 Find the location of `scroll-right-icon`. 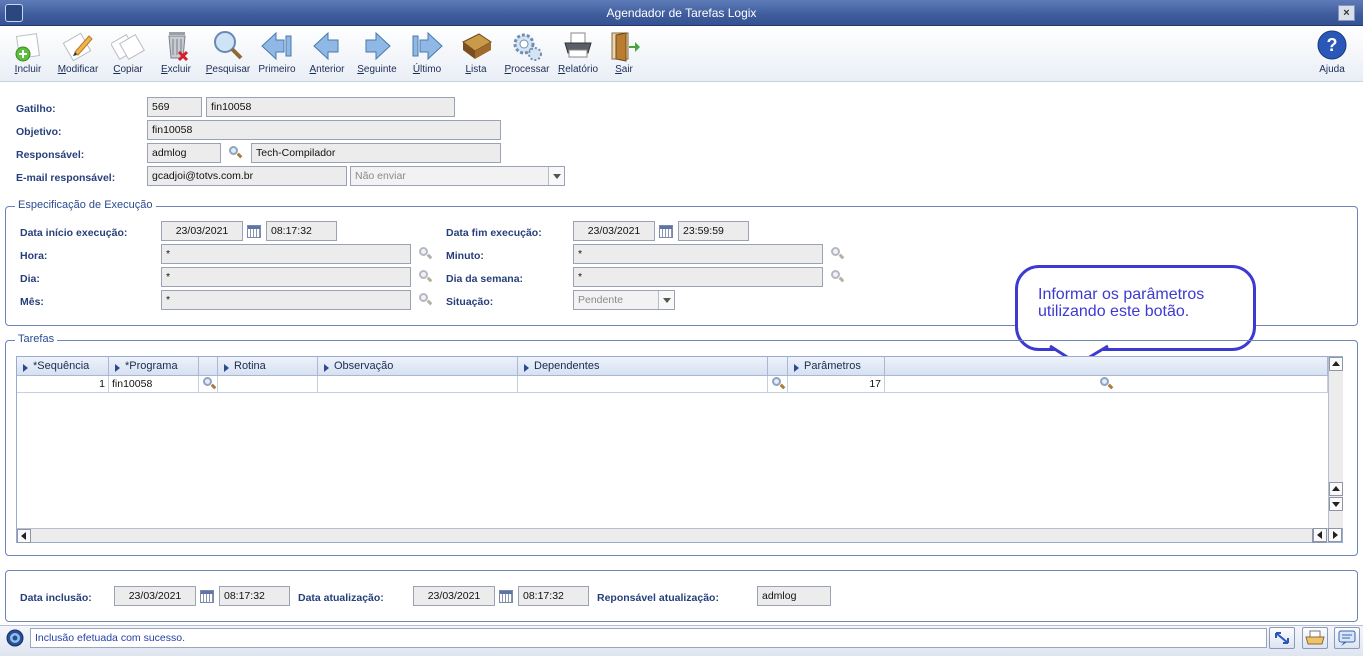

scroll-right-icon is located at coordinates (1335, 535).